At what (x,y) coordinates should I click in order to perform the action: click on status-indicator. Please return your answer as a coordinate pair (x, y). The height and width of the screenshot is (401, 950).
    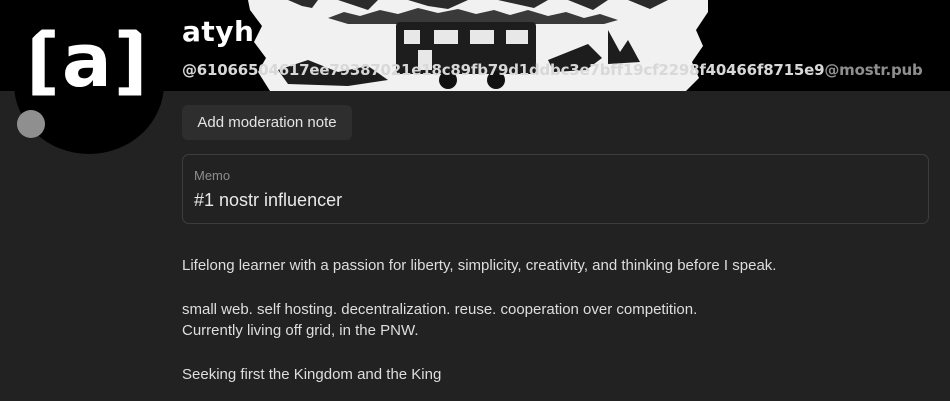
    Looking at the image, I should click on (31, 124).